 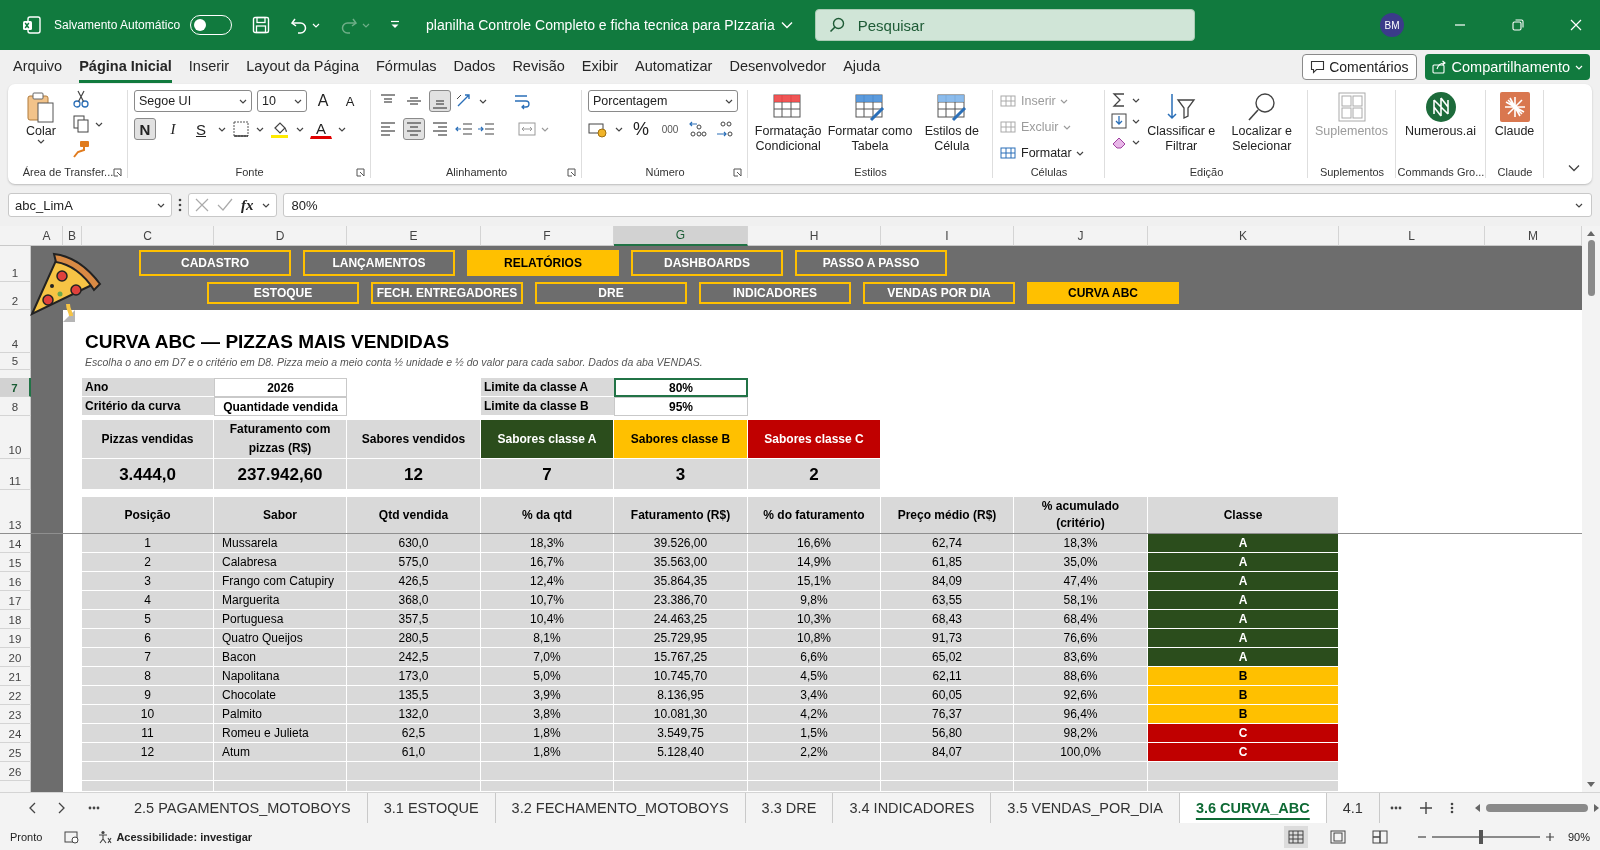 What do you see at coordinates (379, 263) in the screenshot?
I see `nav-button: LANÇAMENTOS` at bounding box center [379, 263].